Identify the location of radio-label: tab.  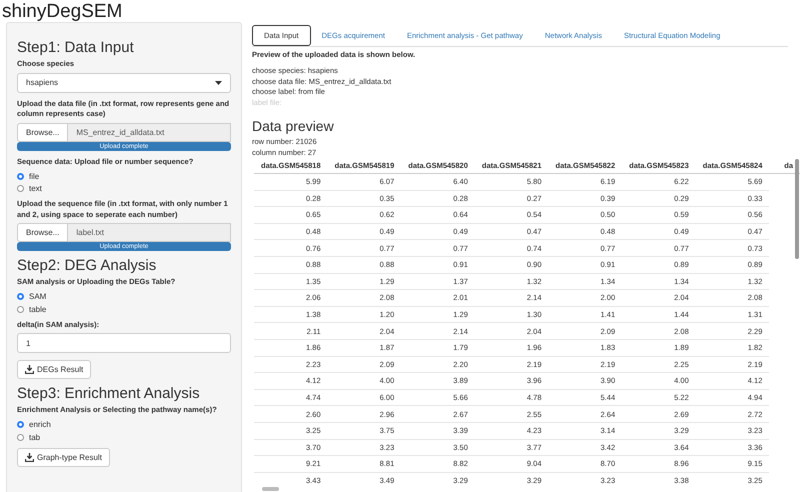
(34, 437).